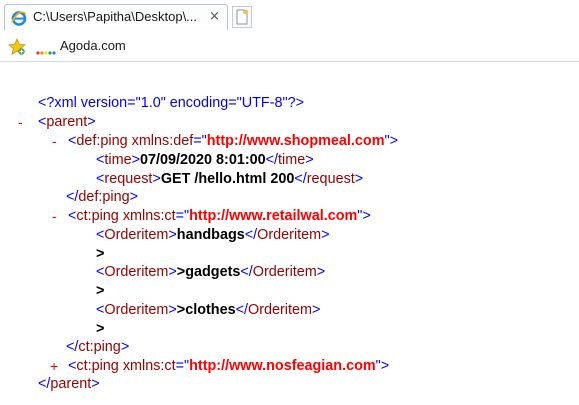 This screenshot has height=405, width=579. What do you see at coordinates (20, 122) in the screenshot?
I see `collapse-parent-toggle: -` at bounding box center [20, 122].